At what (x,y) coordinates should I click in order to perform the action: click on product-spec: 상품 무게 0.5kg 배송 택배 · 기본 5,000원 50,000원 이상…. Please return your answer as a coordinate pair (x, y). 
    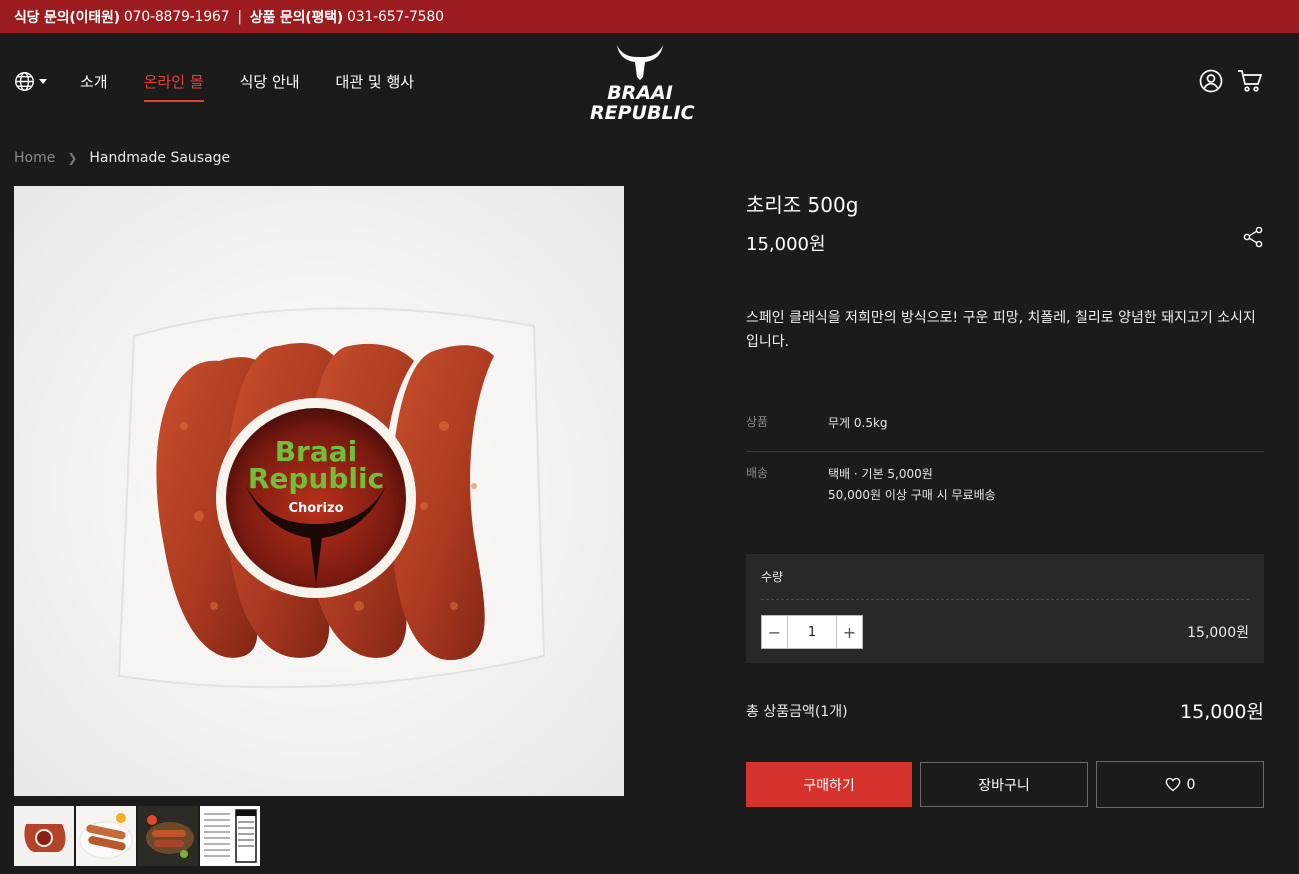
    Looking at the image, I should click on (1005, 458).